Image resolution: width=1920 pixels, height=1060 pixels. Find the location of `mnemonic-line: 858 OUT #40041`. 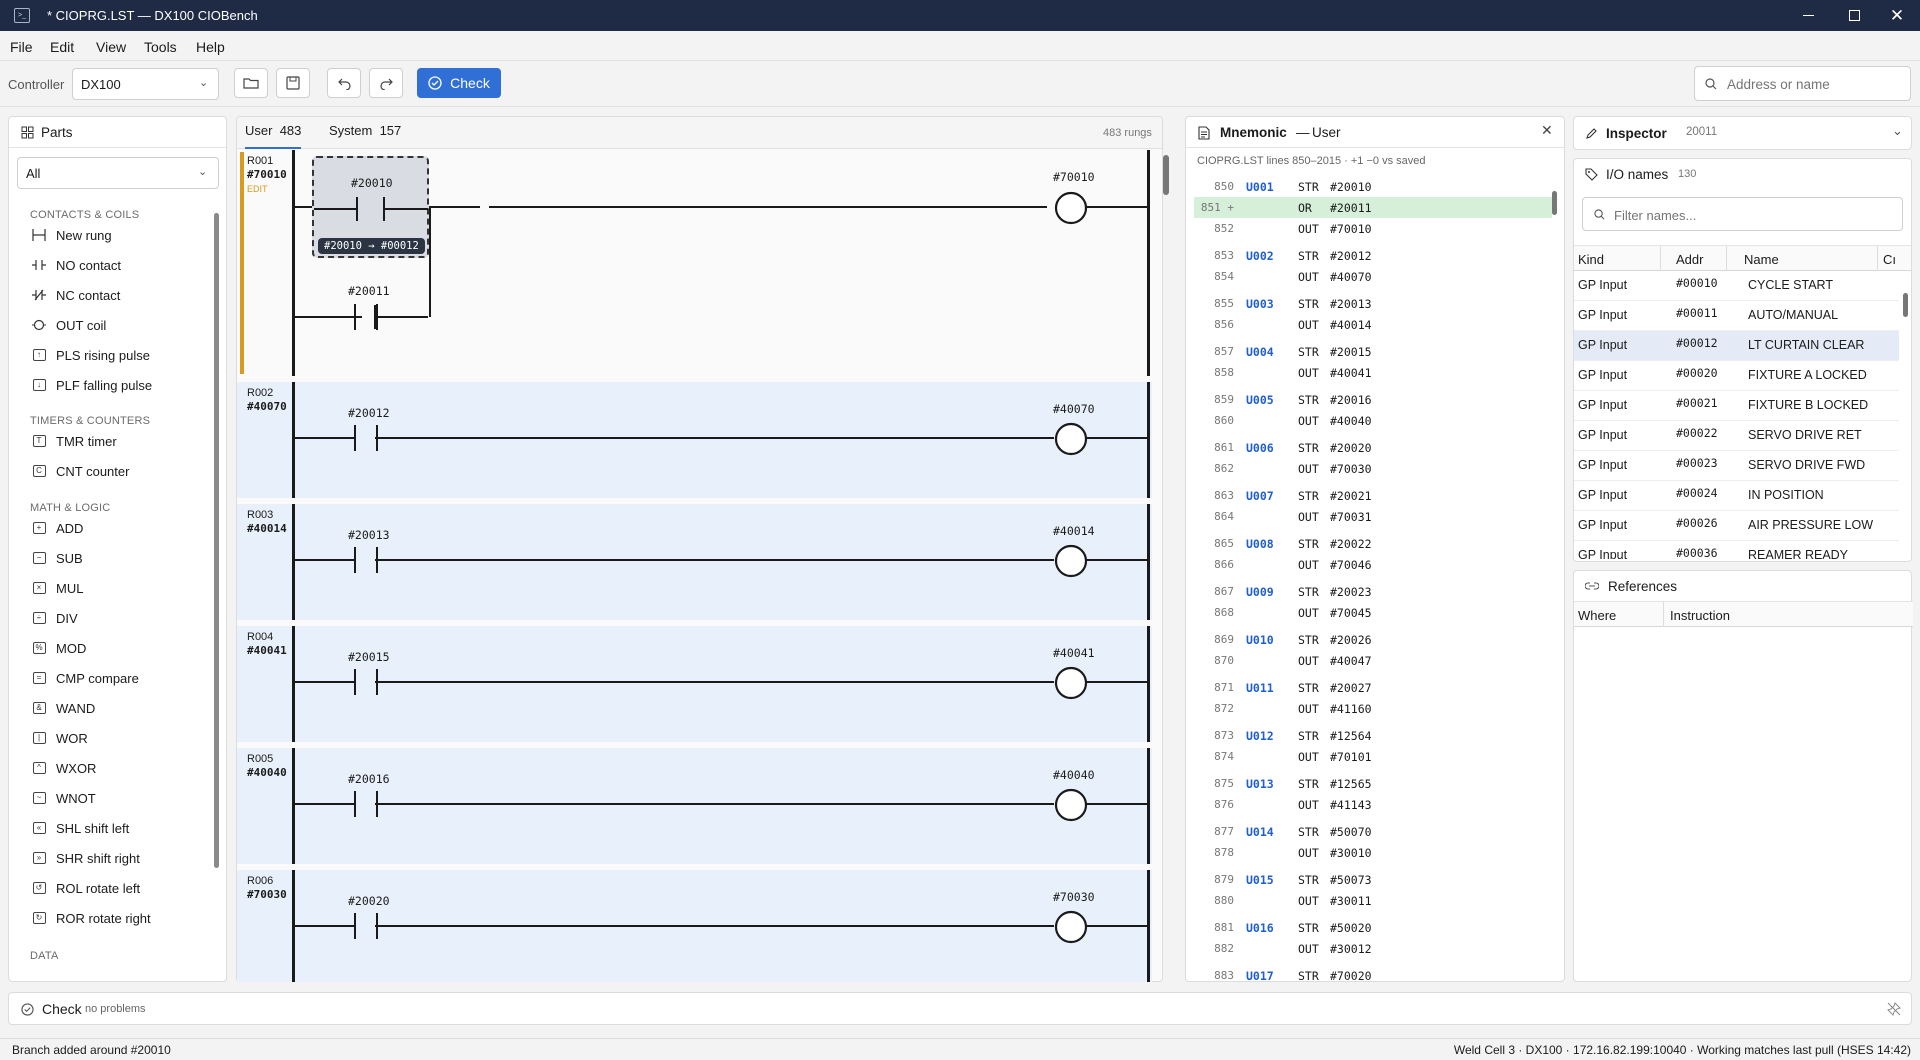

mnemonic-line: 858 OUT #40041 is located at coordinates (1373, 372).